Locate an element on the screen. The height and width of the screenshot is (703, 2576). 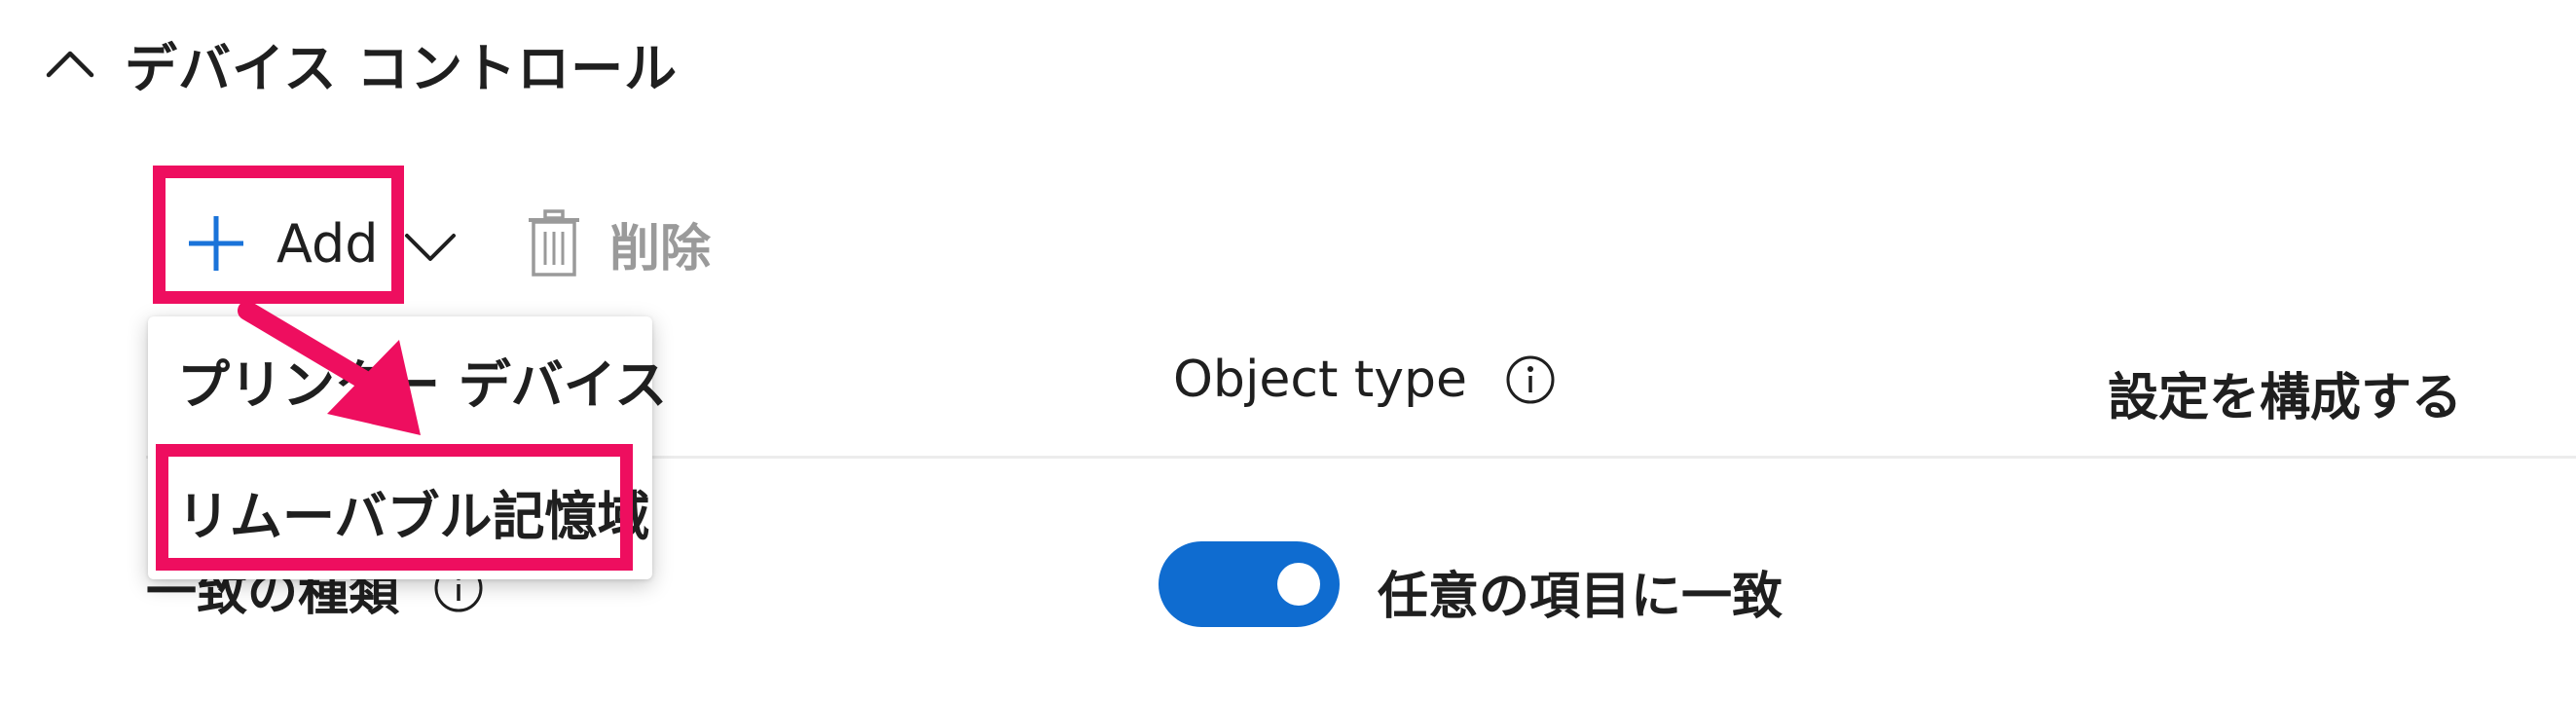
highlight-box-removable-storage is located at coordinates (394, 507).